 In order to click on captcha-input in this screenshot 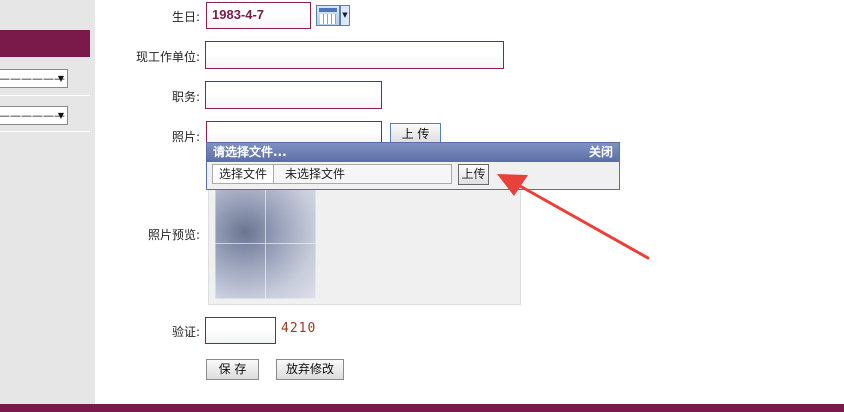, I will do `click(240, 330)`.